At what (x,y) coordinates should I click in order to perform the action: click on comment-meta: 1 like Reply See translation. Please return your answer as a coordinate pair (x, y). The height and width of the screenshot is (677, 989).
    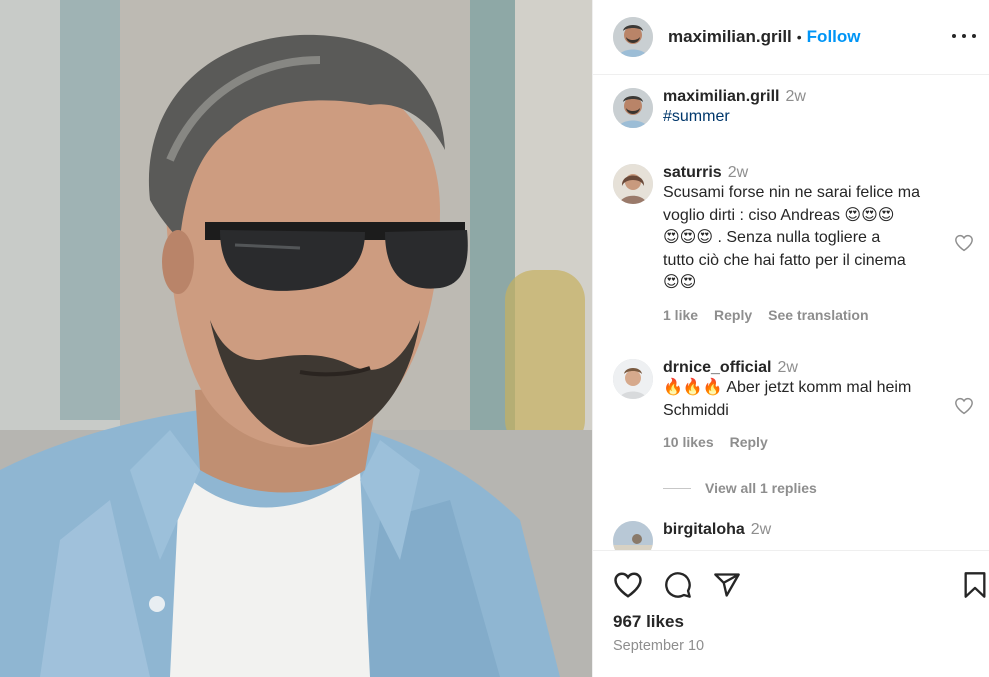
    Looking at the image, I should click on (805, 315).